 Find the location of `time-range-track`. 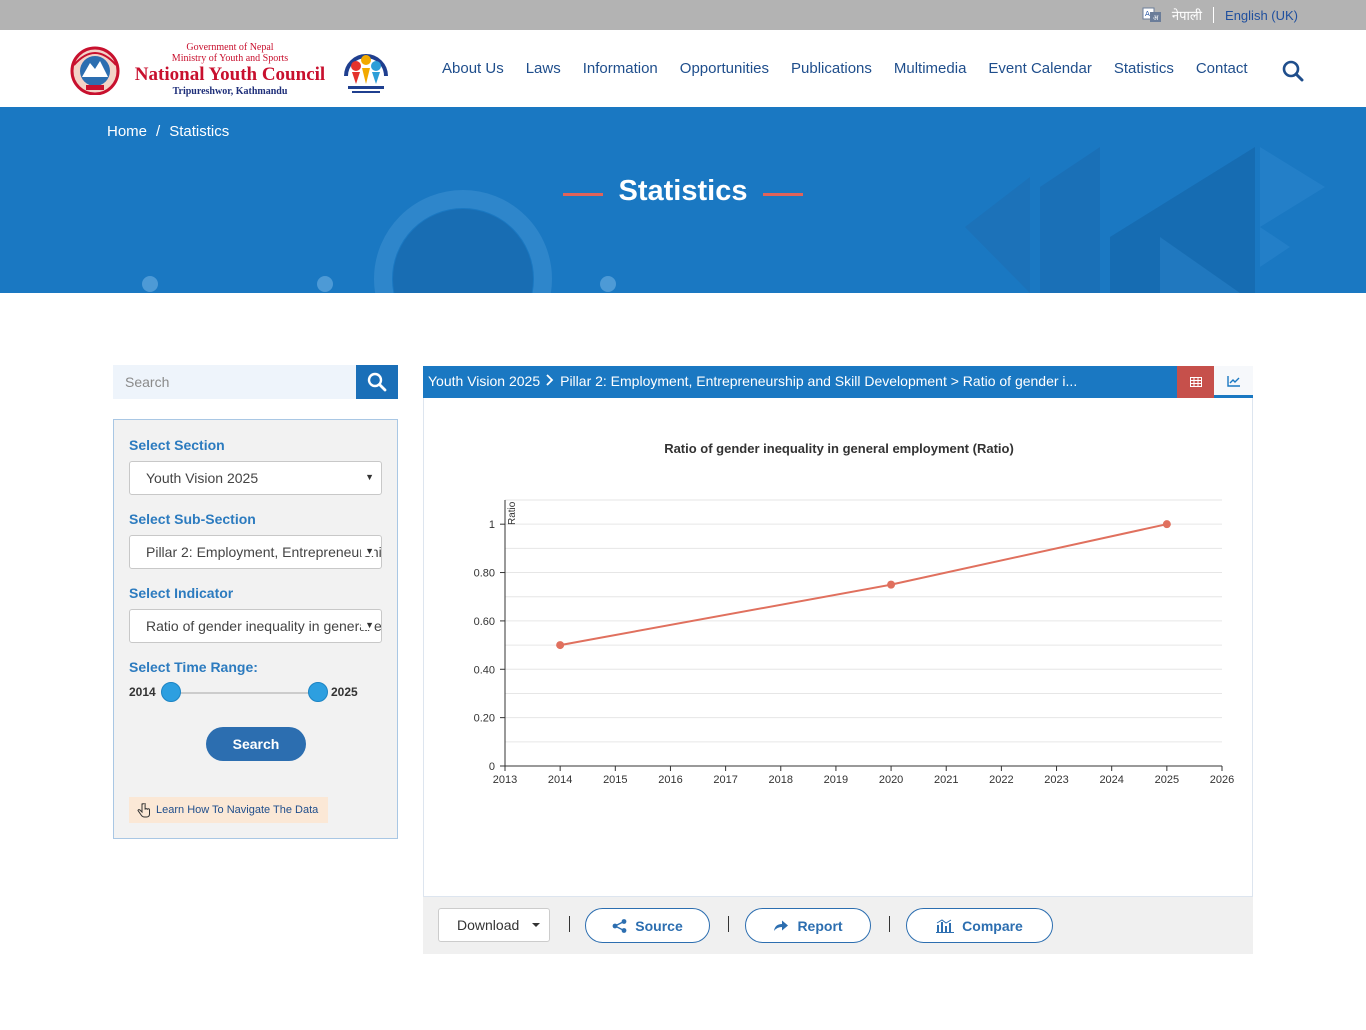

time-range-track is located at coordinates (245, 693).